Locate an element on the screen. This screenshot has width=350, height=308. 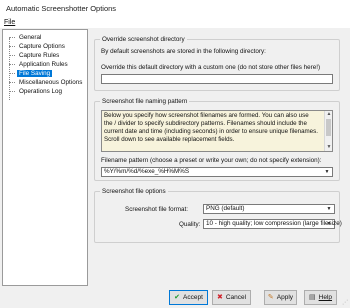
tree-item-label: Capture Rules is located at coordinates (39, 55).